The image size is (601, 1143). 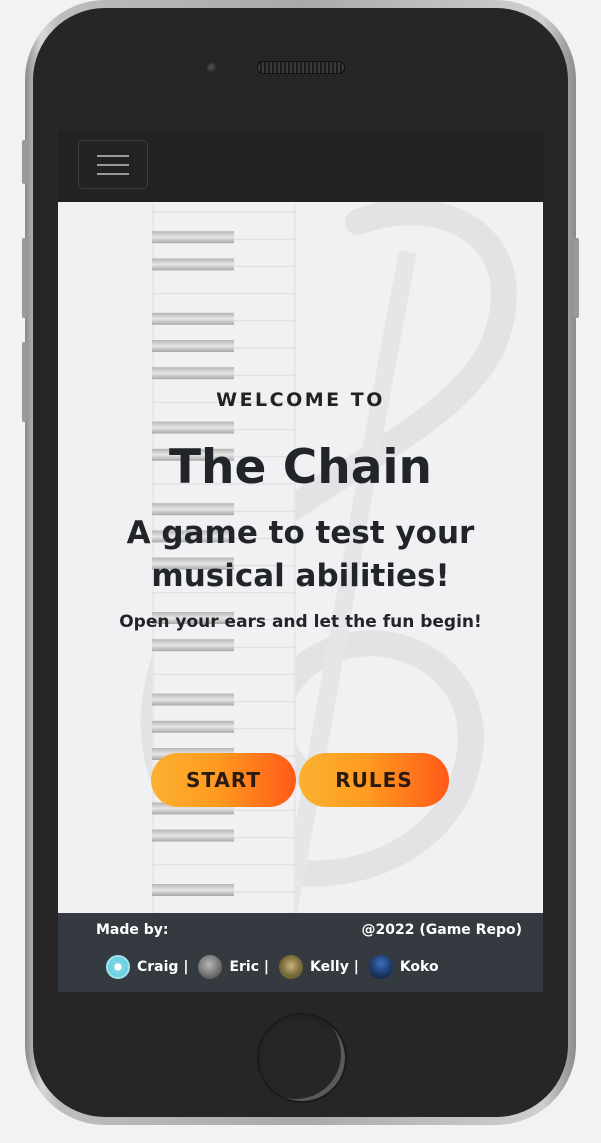 I want to click on credit-name: Eric |, so click(x=249, y=967).